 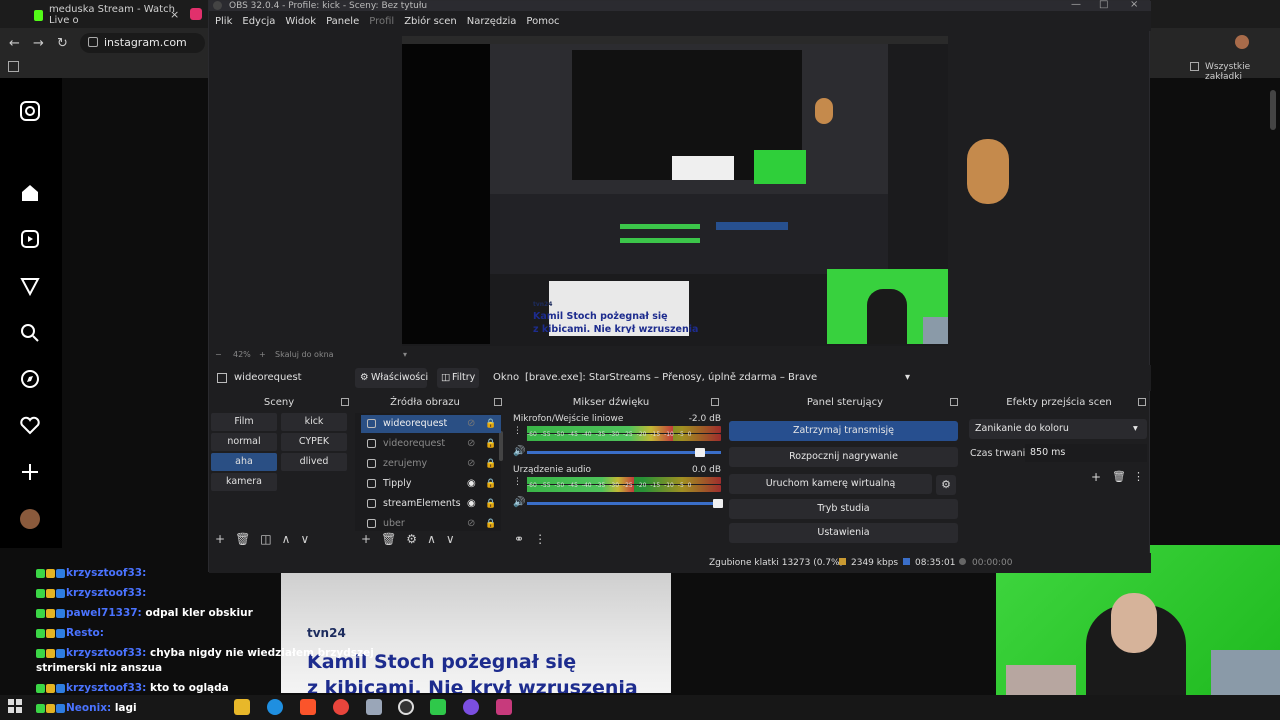 What do you see at coordinates (342, 21) in the screenshot?
I see `menu-3: Panele` at bounding box center [342, 21].